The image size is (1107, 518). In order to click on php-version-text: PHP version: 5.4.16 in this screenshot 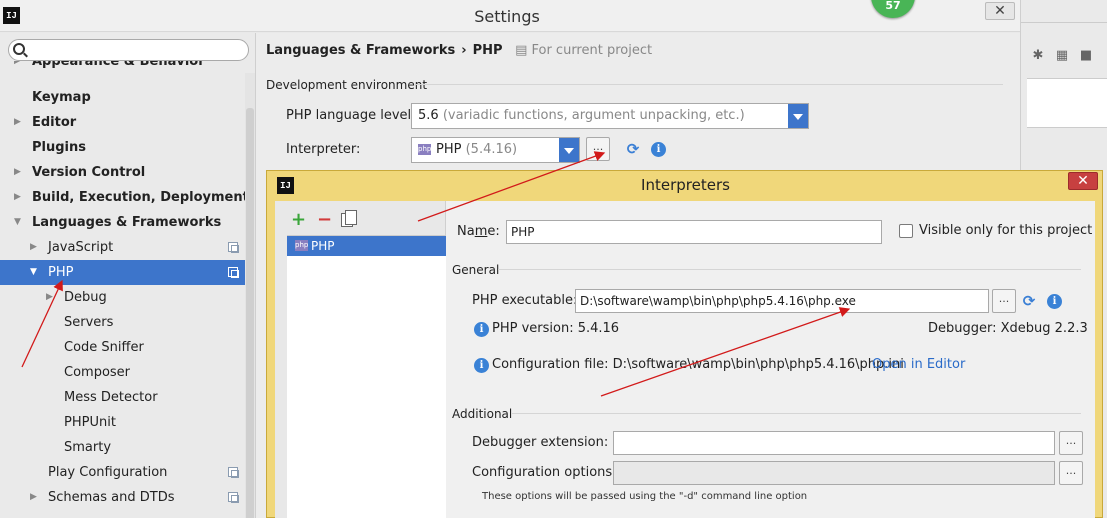, I will do `click(556, 328)`.